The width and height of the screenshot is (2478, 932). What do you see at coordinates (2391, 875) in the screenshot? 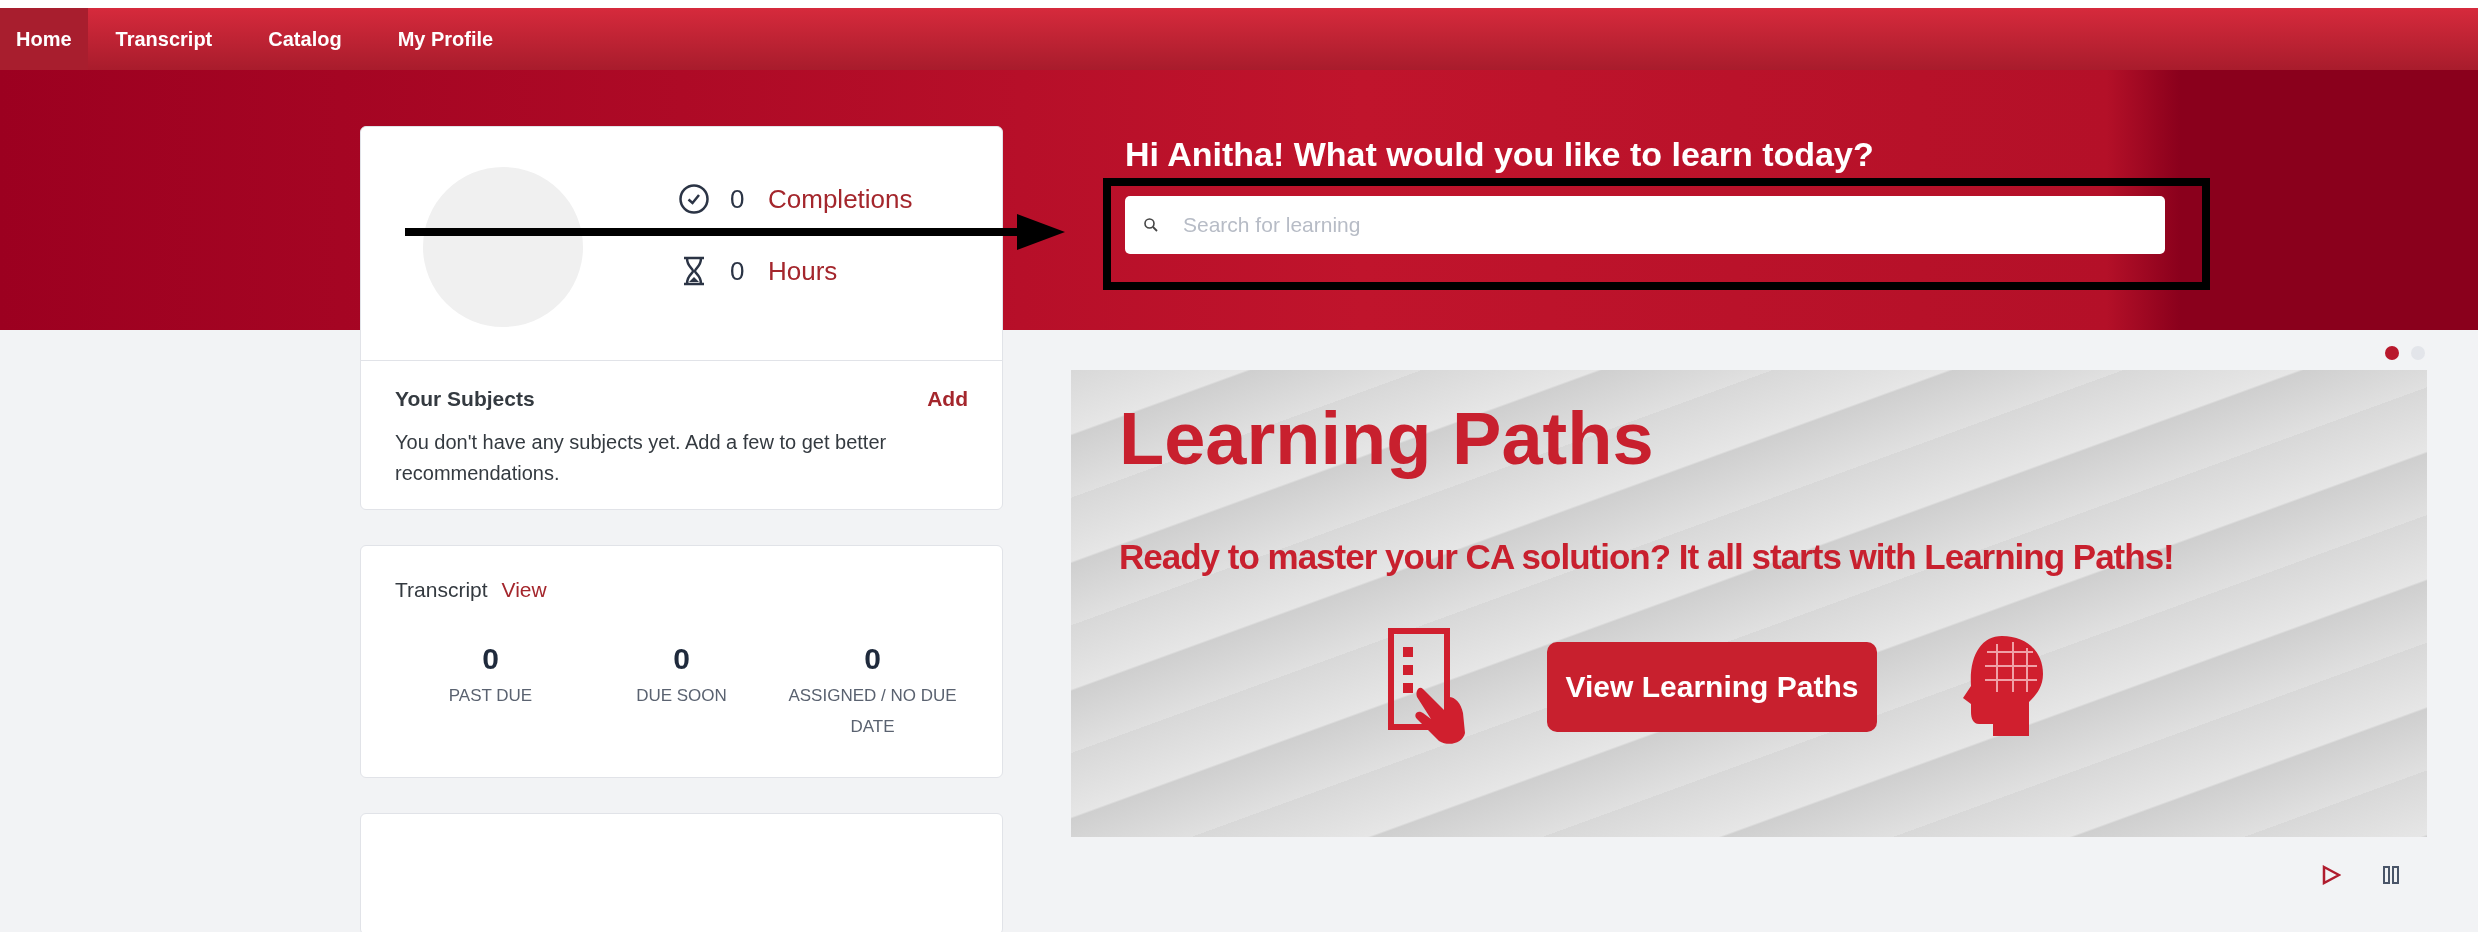
I see `pause-icon` at bounding box center [2391, 875].